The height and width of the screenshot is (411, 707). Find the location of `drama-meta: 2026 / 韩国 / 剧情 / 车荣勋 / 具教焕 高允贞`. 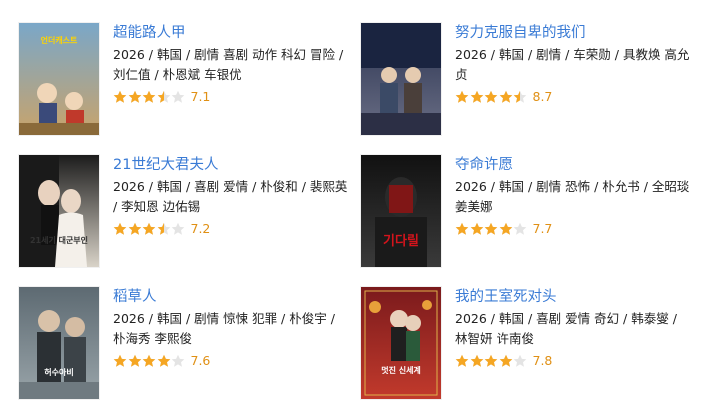

drama-meta: 2026 / 韩国 / 剧情 / 车荣勋 / 具教焕 高允贞 is located at coordinates (572, 64).